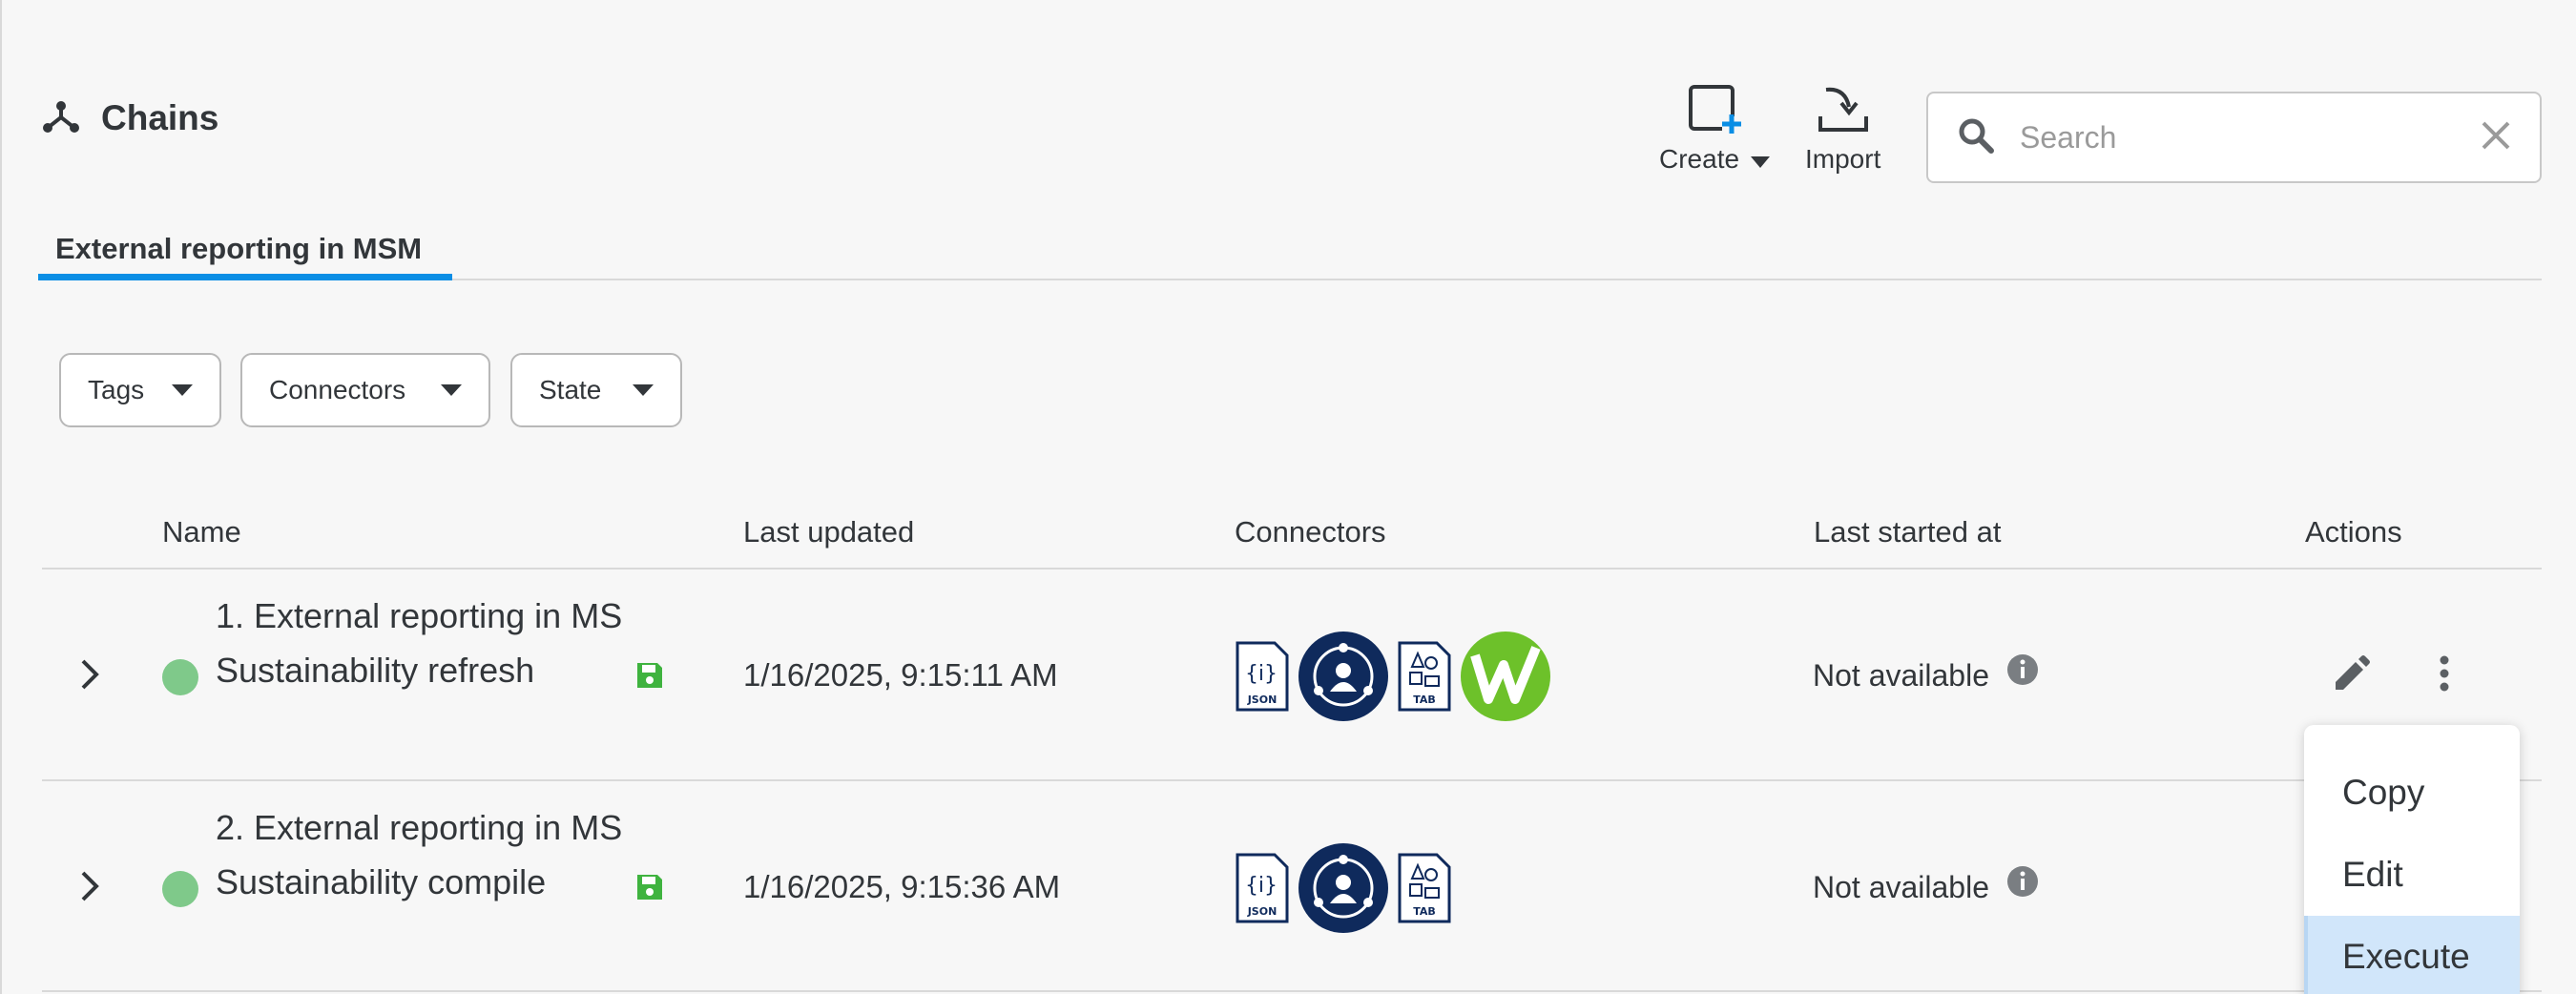  I want to click on clear-search-icon, so click(2496, 137).